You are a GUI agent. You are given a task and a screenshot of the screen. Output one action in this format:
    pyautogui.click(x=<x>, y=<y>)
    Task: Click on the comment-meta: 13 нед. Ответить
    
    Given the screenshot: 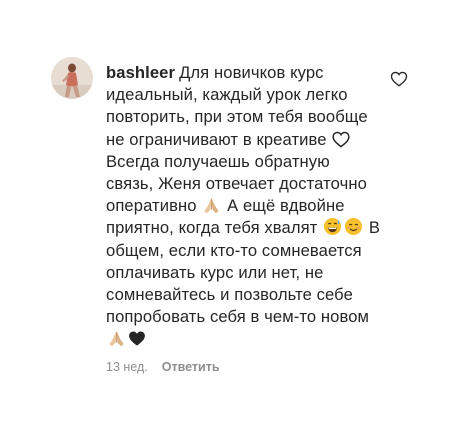 What is the action you would take?
    pyautogui.click(x=163, y=367)
    